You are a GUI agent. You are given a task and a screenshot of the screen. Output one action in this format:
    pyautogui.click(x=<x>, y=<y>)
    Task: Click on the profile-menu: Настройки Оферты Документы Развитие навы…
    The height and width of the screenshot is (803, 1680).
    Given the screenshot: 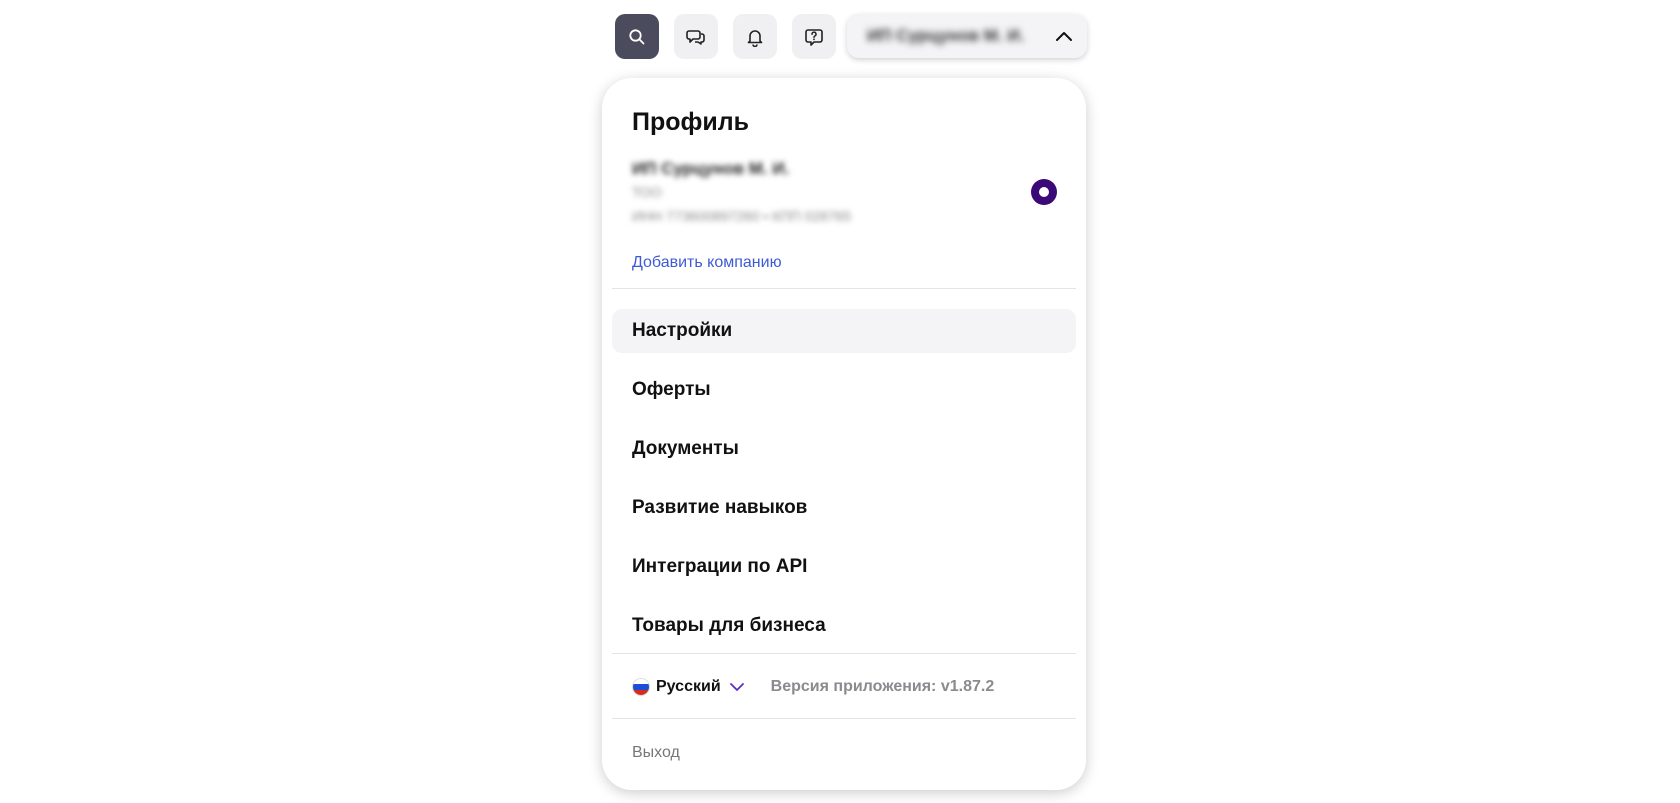 What is the action you would take?
    pyautogui.click(x=844, y=486)
    